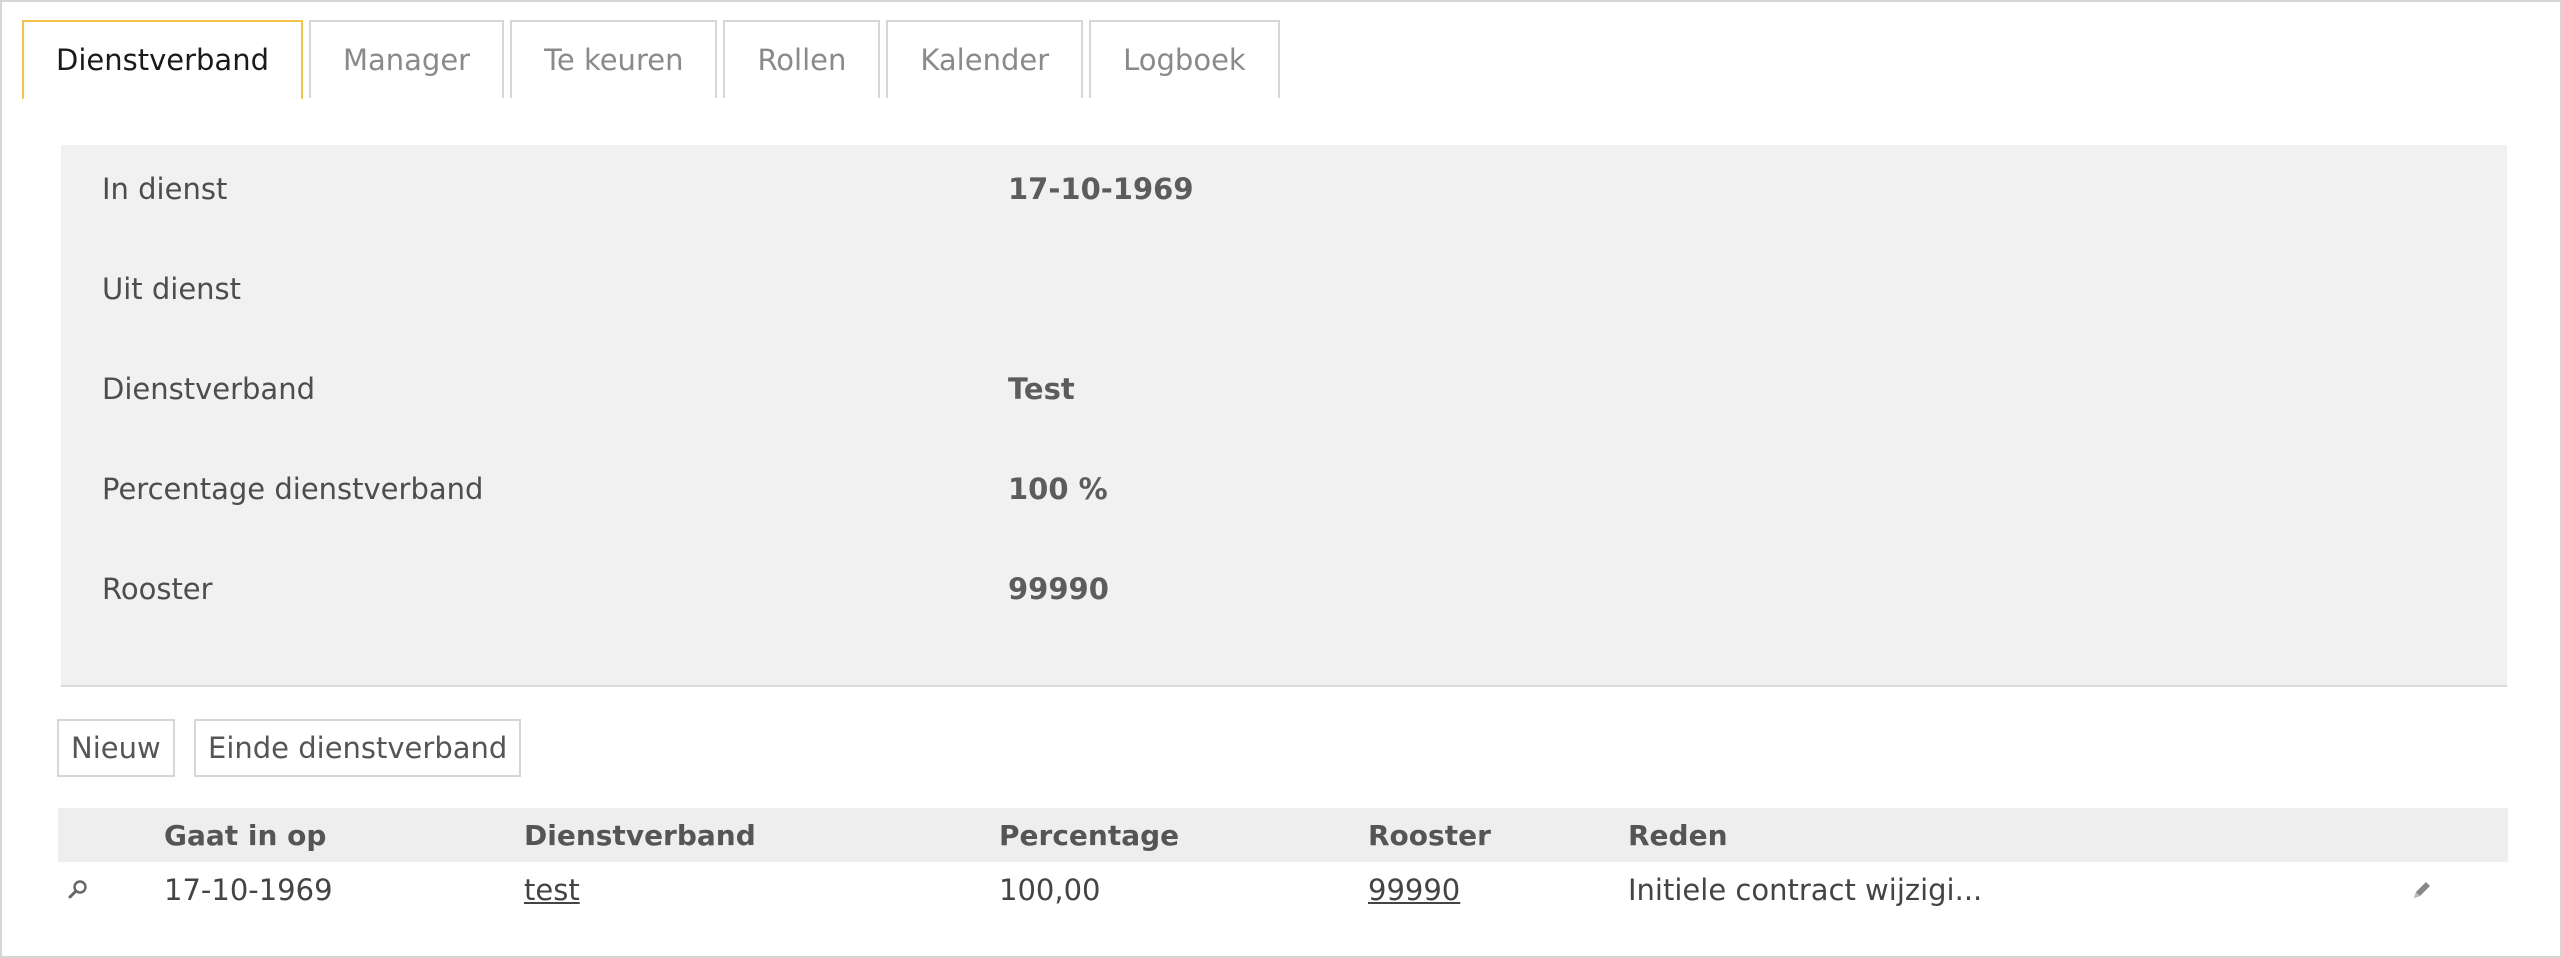  Describe the element at coordinates (1284, 589) in the screenshot. I see `detail-row-rooster: Rooster 99990` at that location.